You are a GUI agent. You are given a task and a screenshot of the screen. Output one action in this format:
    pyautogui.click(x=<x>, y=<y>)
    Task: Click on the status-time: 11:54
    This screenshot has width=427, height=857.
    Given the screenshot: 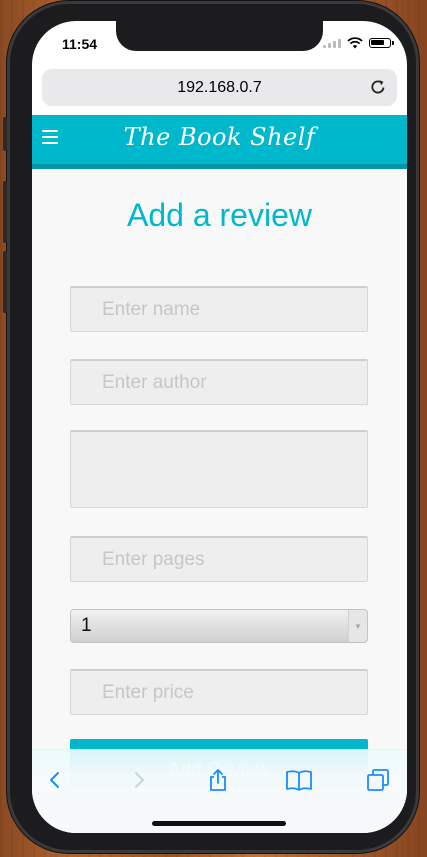 What is the action you would take?
    pyautogui.click(x=80, y=44)
    